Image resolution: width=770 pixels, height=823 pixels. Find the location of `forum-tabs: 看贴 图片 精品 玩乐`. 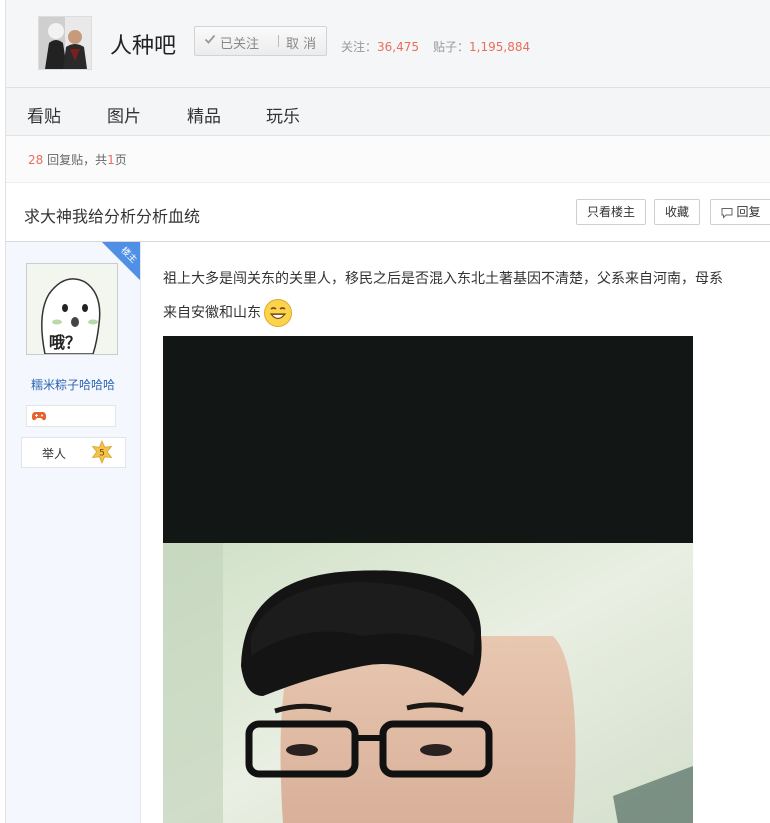

forum-tabs: 看贴 图片 精品 玩乐 is located at coordinates (388, 112).